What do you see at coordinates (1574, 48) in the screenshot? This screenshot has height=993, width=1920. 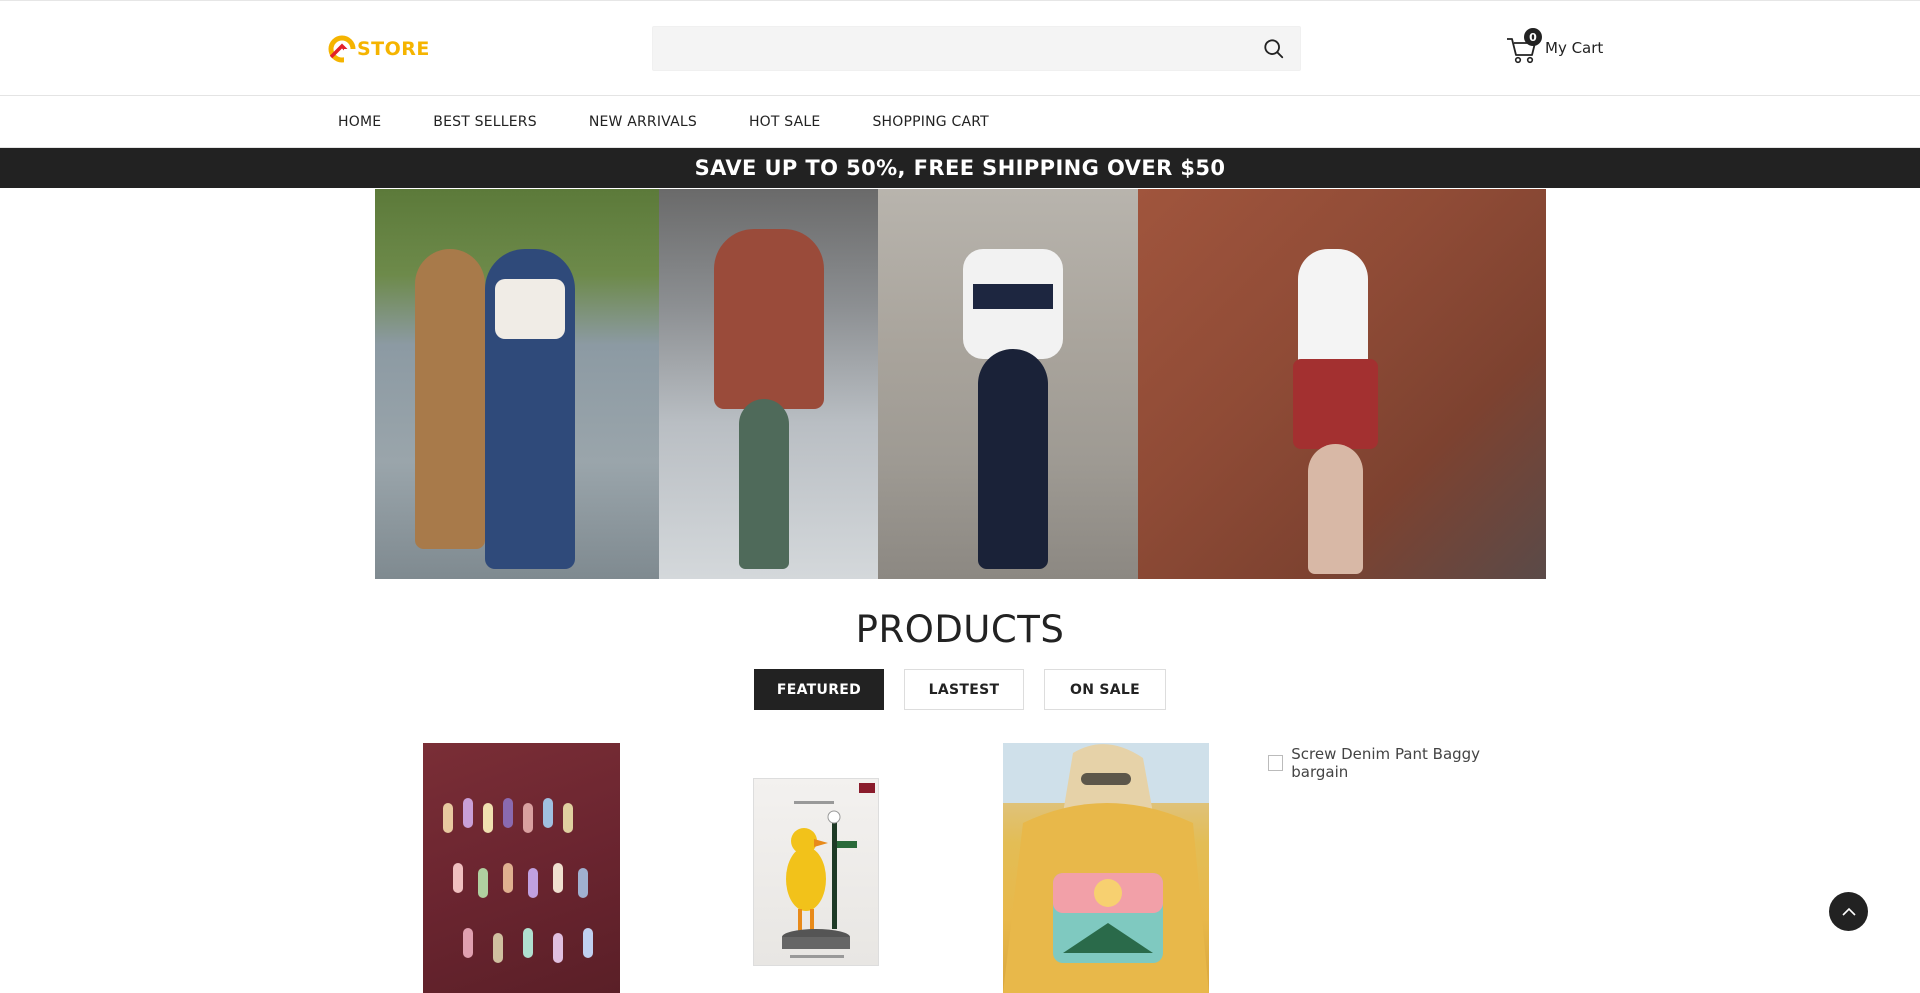 I see `cart-label: My Cart` at bounding box center [1574, 48].